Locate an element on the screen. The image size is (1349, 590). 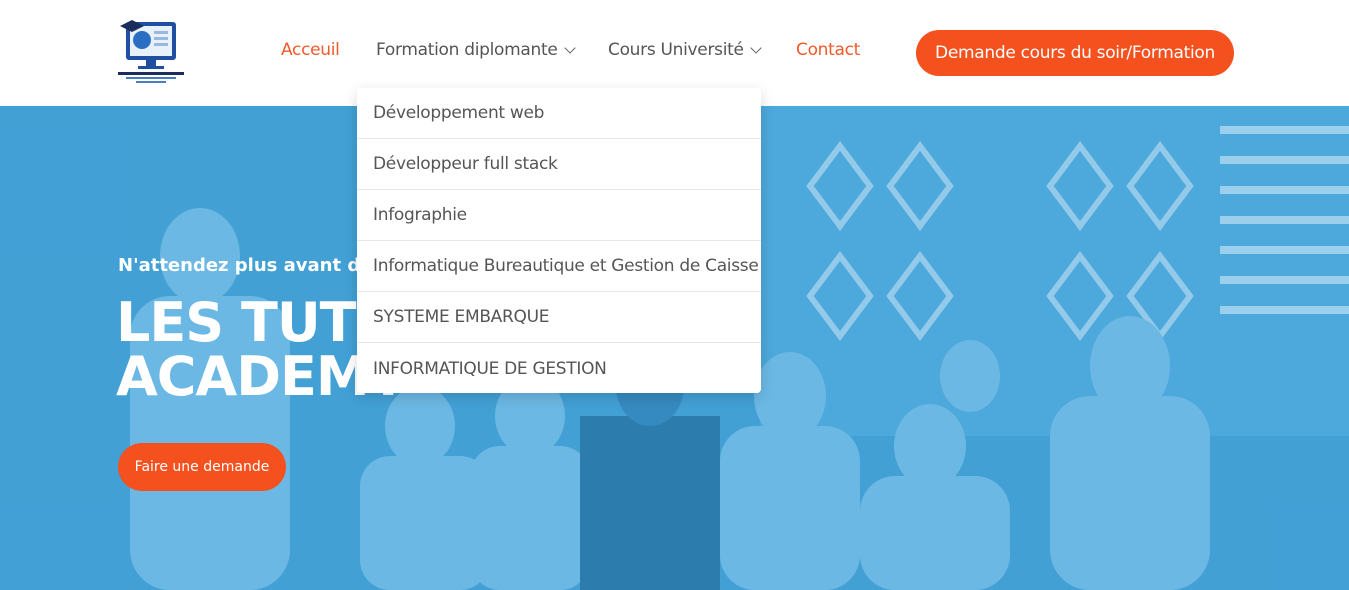
dropdown-item-developpeur-full-stack: Développeur full stack is located at coordinates (559, 164).